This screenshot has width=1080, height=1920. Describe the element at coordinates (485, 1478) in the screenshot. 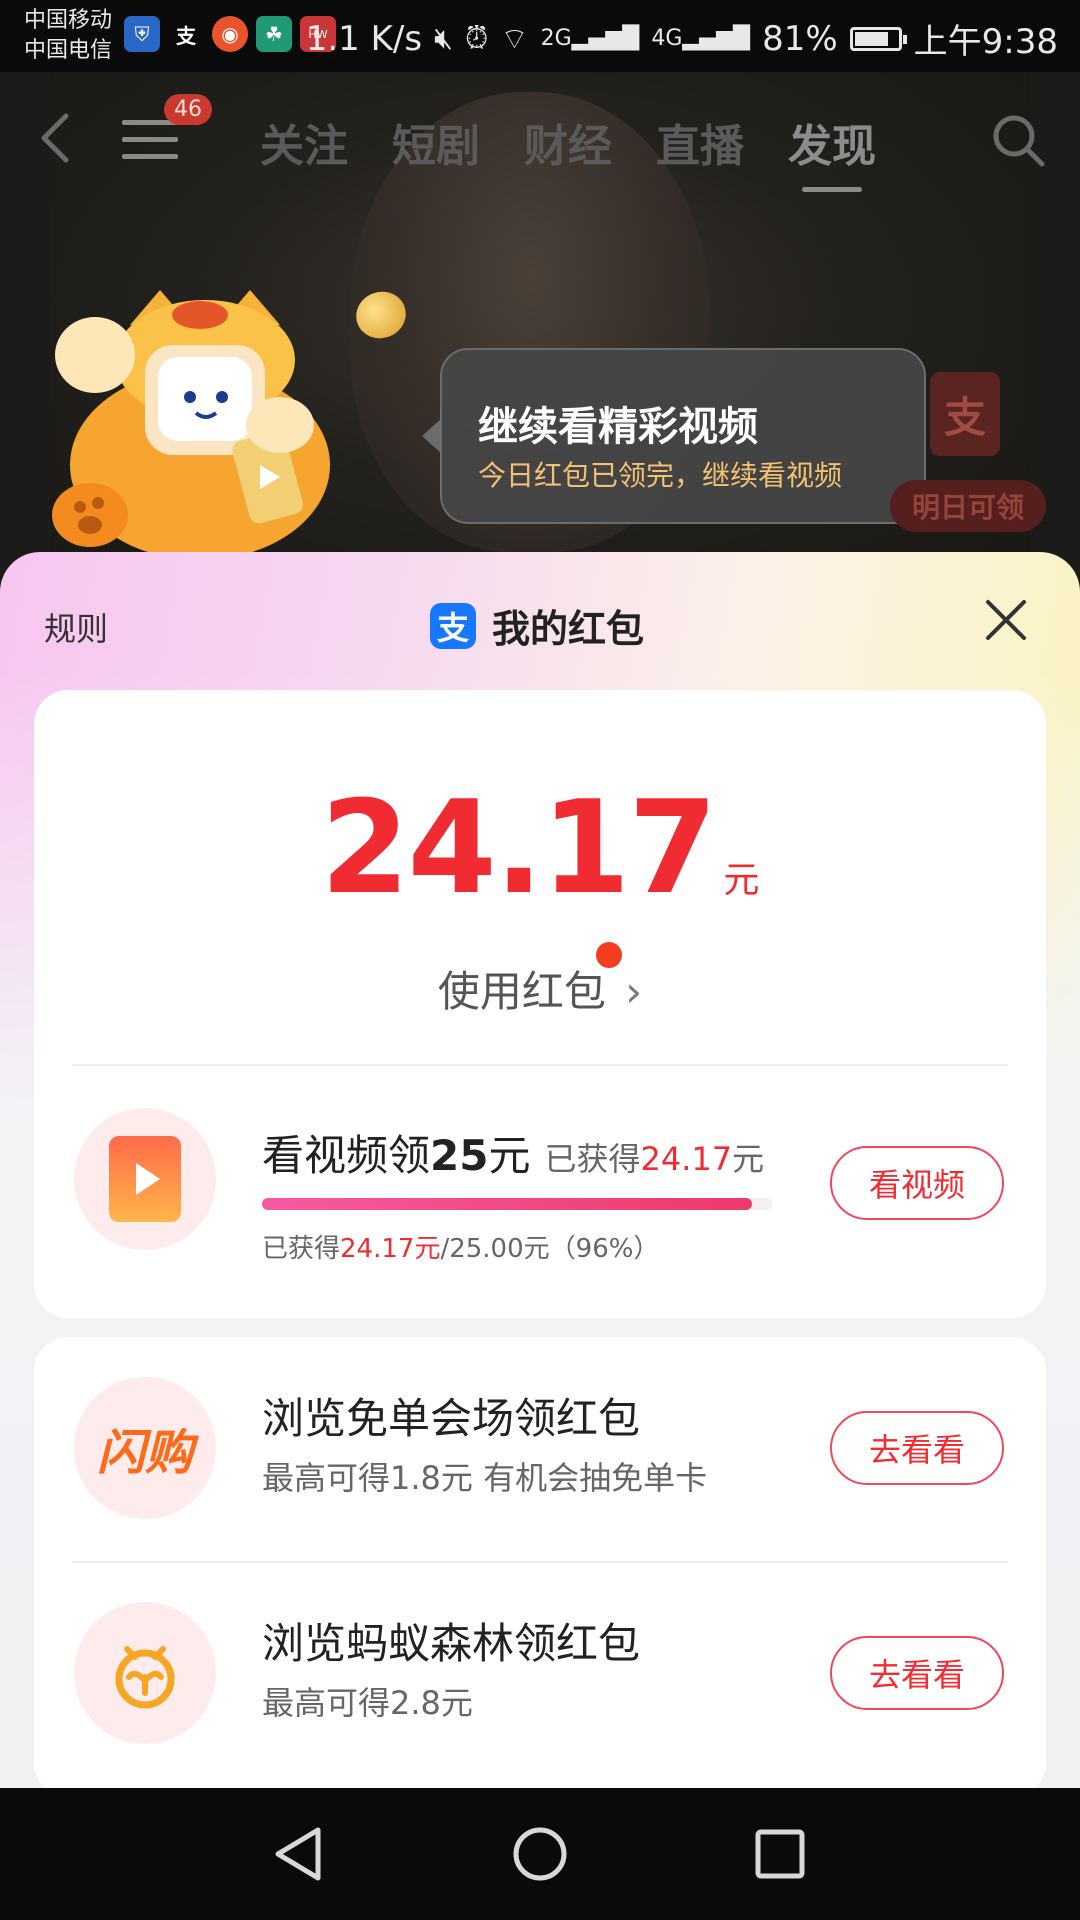

I see `task-subtitle-free-order: 最高可得1.8元 有机会抽免单卡` at that location.